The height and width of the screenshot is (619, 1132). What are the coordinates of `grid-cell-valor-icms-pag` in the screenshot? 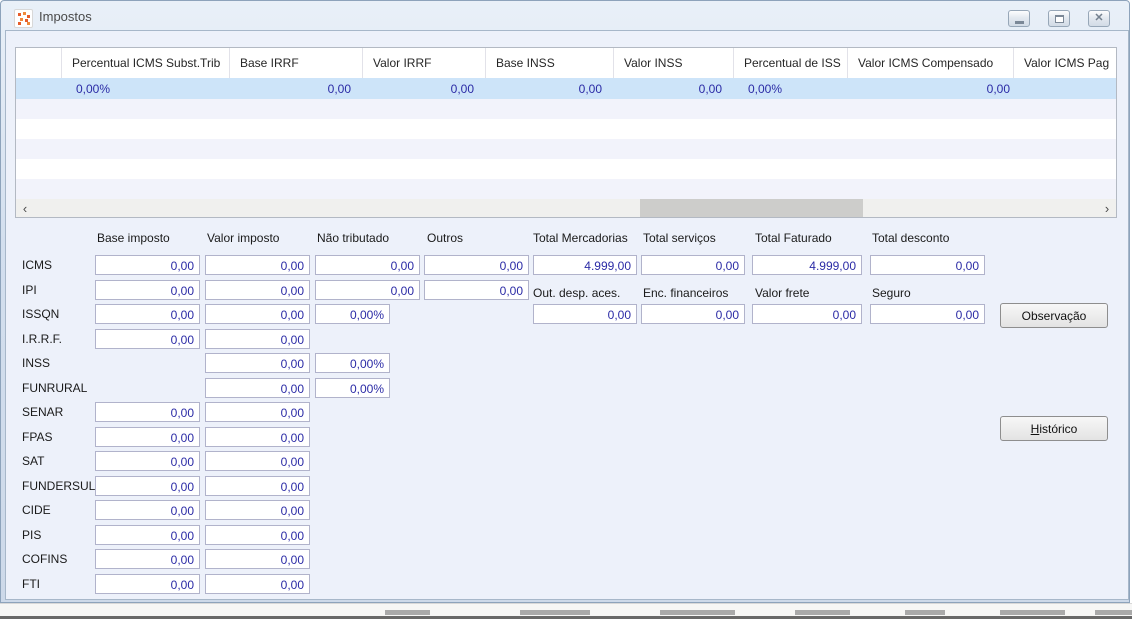 It's located at (1065, 88).